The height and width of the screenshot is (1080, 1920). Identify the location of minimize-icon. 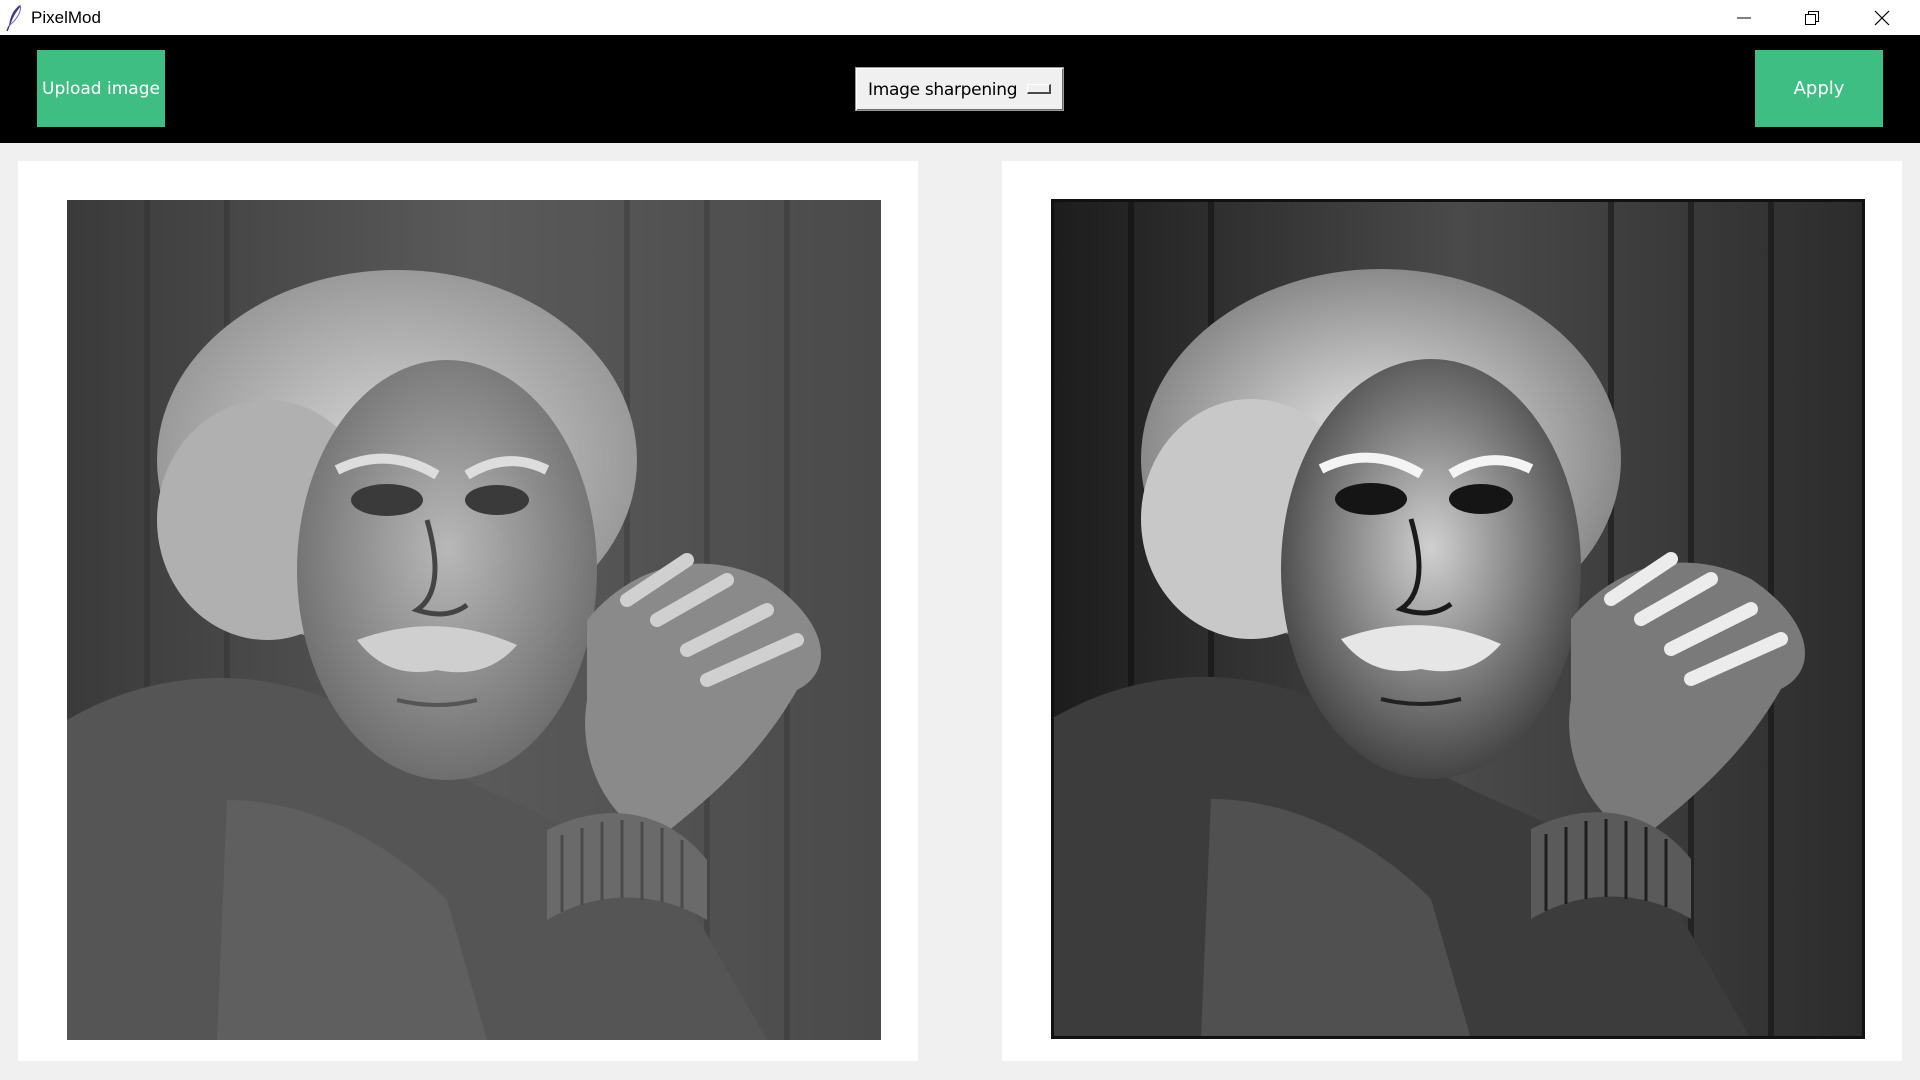
(1744, 18).